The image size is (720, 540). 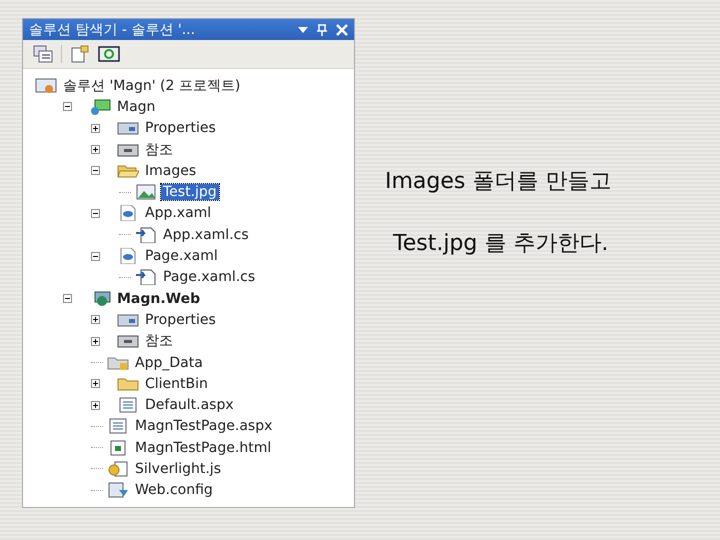 I want to click on tree-item: Page.xaml.cs, so click(x=209, y=277).